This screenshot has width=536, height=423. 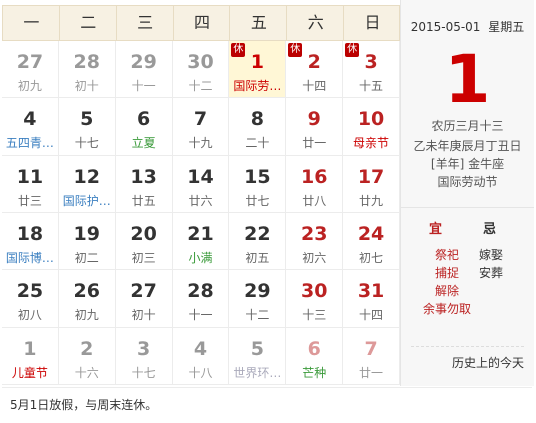 What do you see at coordinates (491, 273) in the screenshot?
I see `ji-item: 安葬` at bounding box center [491, 273].